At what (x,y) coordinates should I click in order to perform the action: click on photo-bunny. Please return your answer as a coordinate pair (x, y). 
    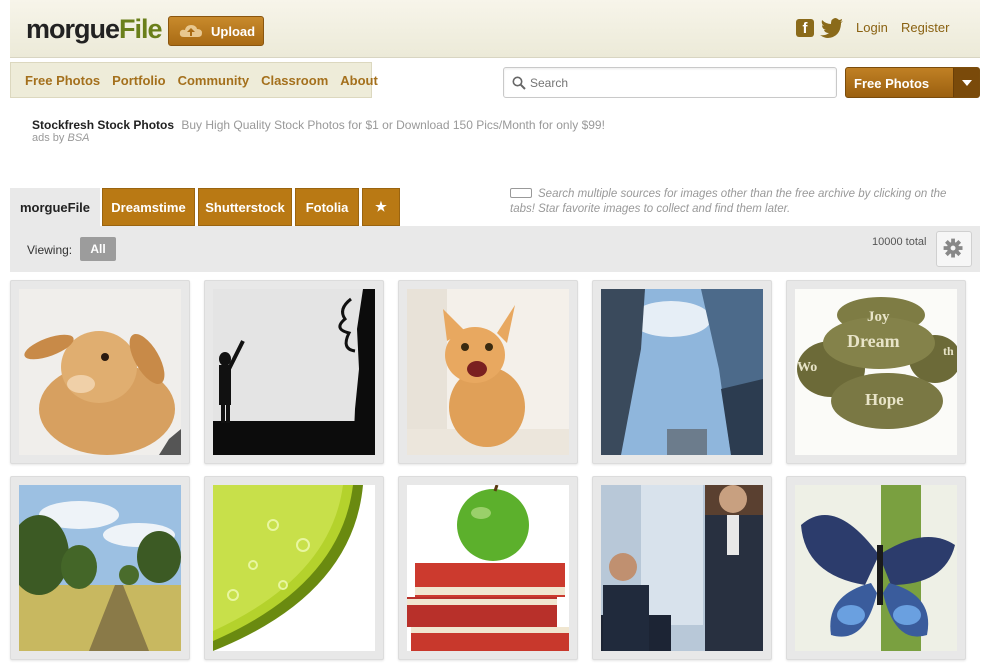
    Looking at the image, I should click on (100, 372).